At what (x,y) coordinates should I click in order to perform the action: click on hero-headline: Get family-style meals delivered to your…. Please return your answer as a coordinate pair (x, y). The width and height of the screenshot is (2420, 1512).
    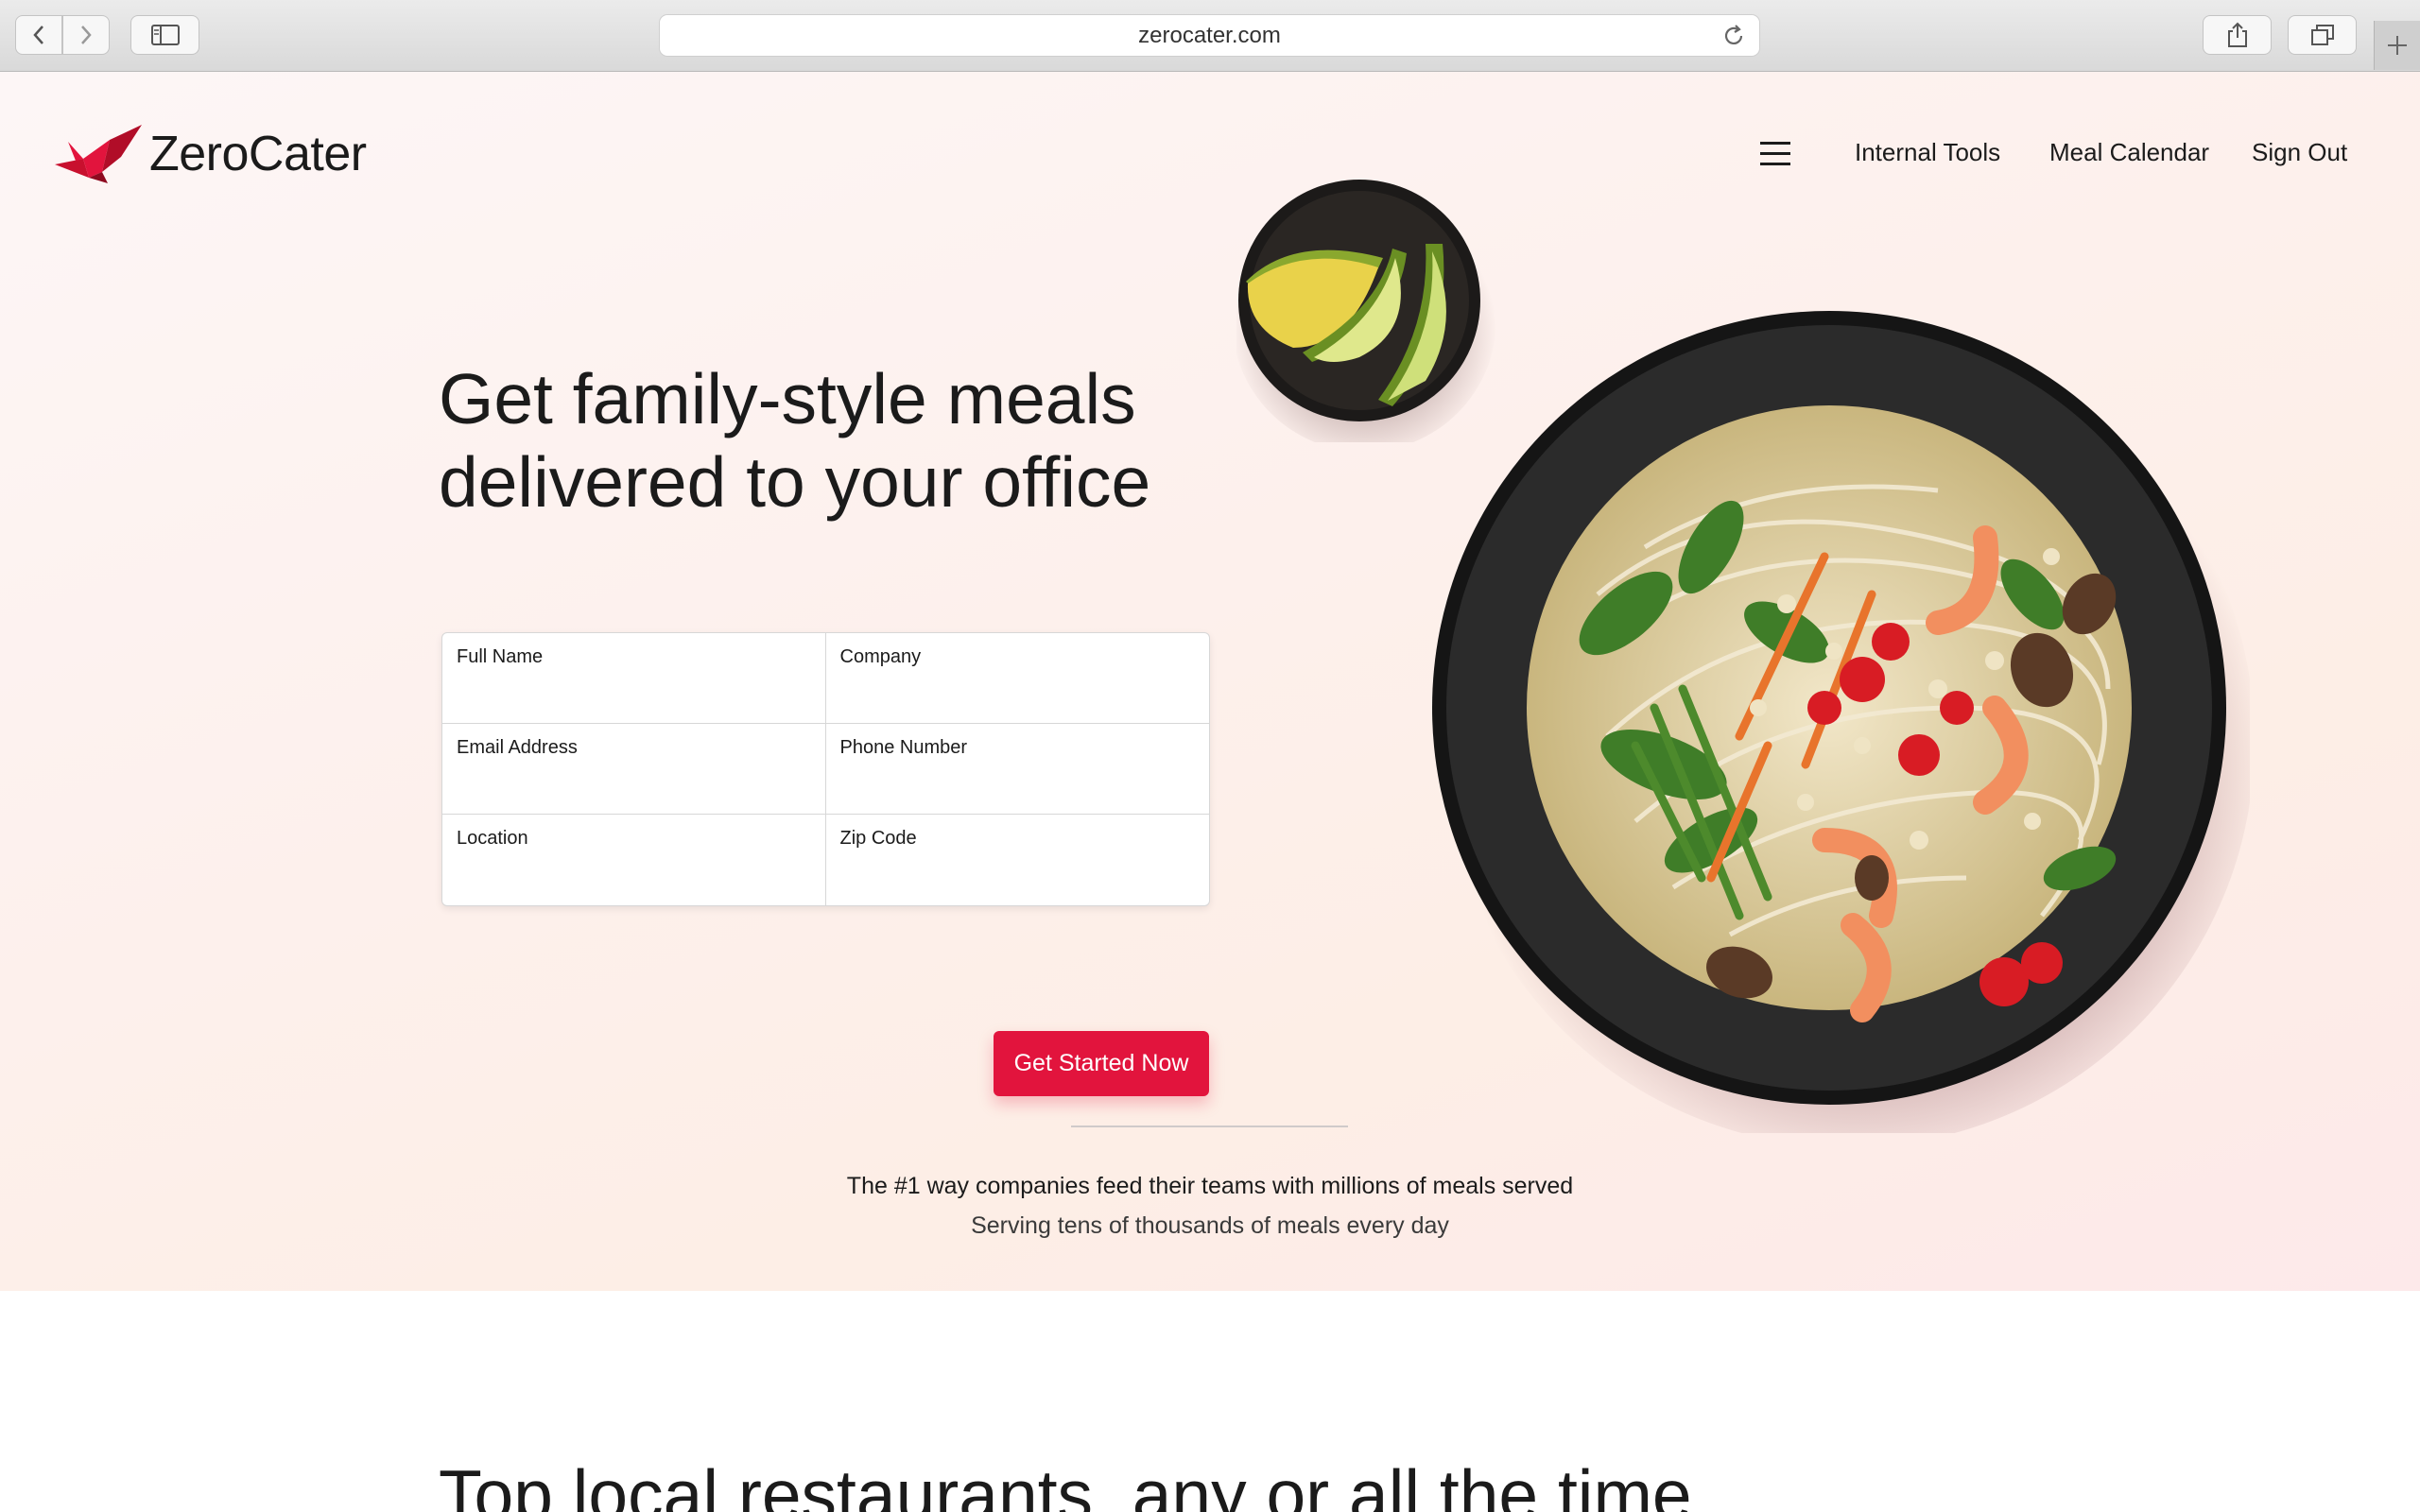
    Looking at the image, I should click on (864, 440).